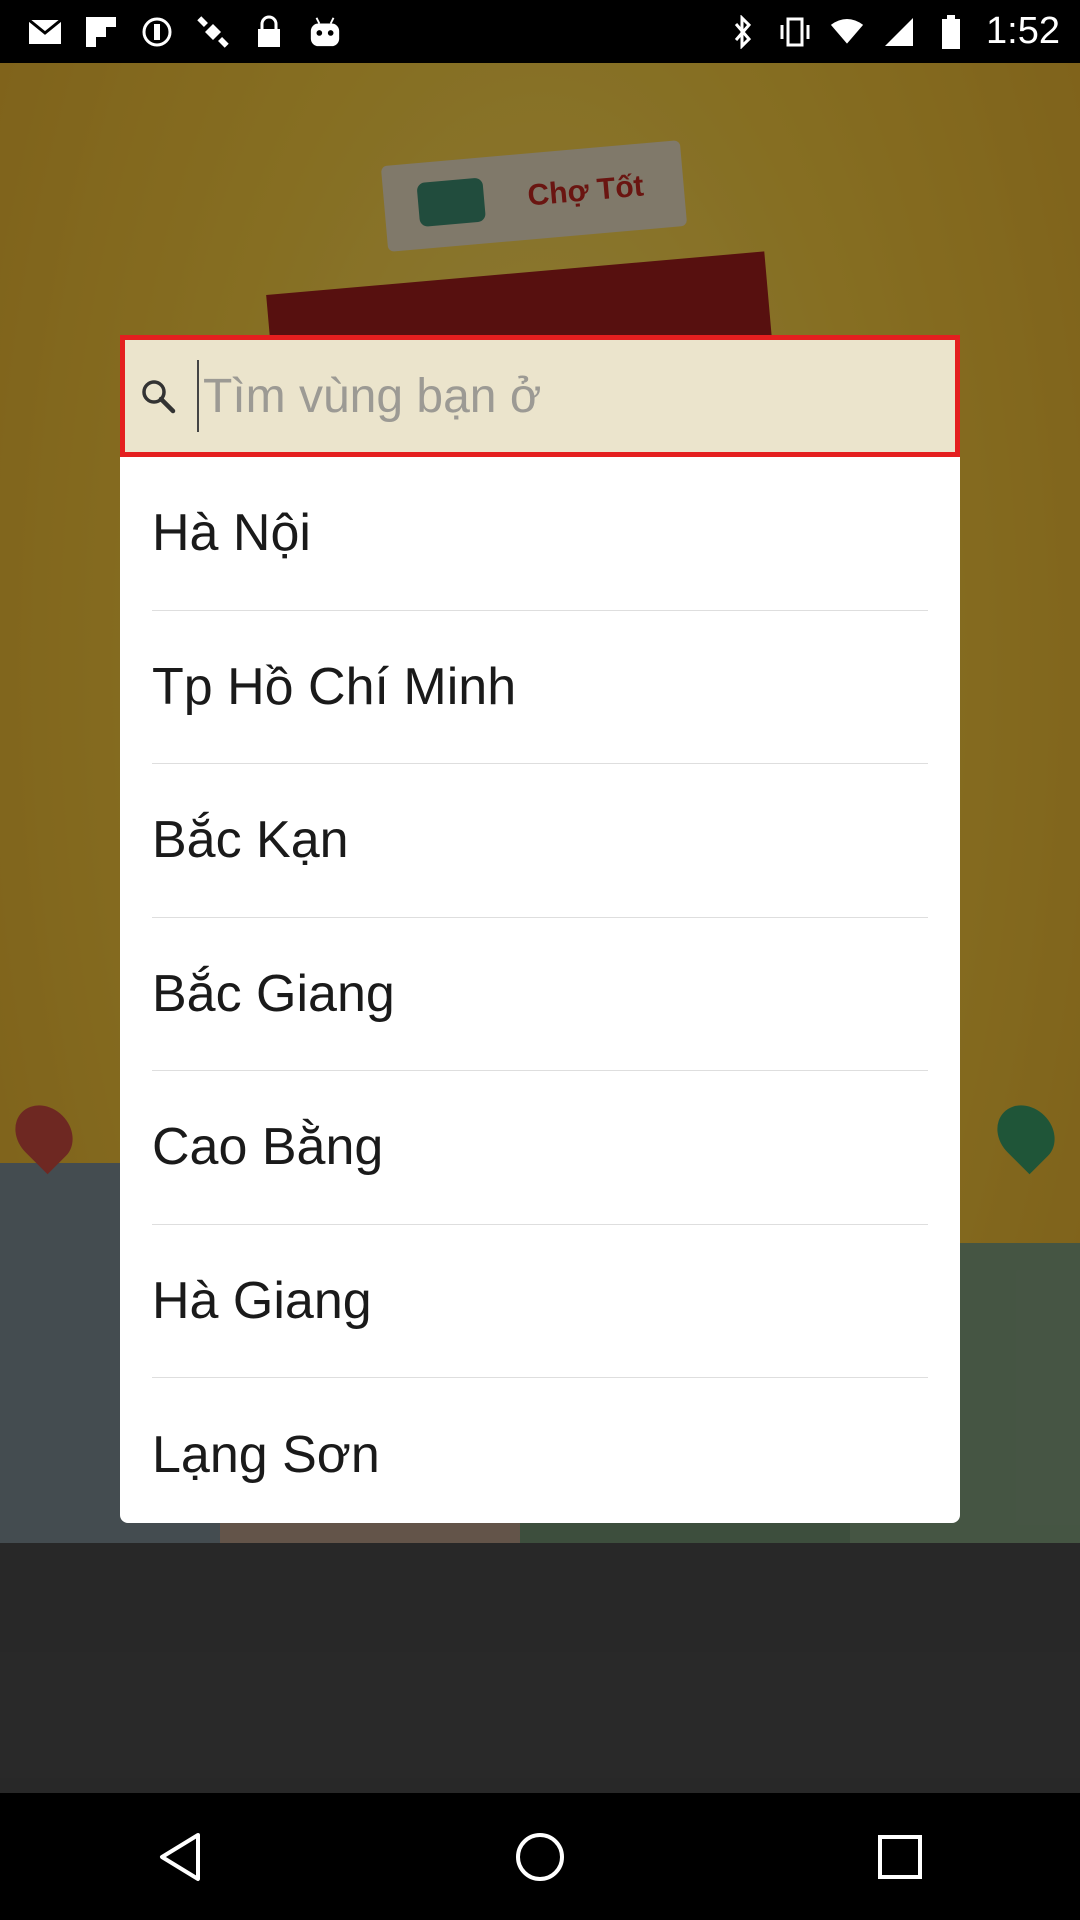  What do you see at coordinates (269, 32) in the screenshot?
I see `lock-icon` at bounding box center [269, 32].